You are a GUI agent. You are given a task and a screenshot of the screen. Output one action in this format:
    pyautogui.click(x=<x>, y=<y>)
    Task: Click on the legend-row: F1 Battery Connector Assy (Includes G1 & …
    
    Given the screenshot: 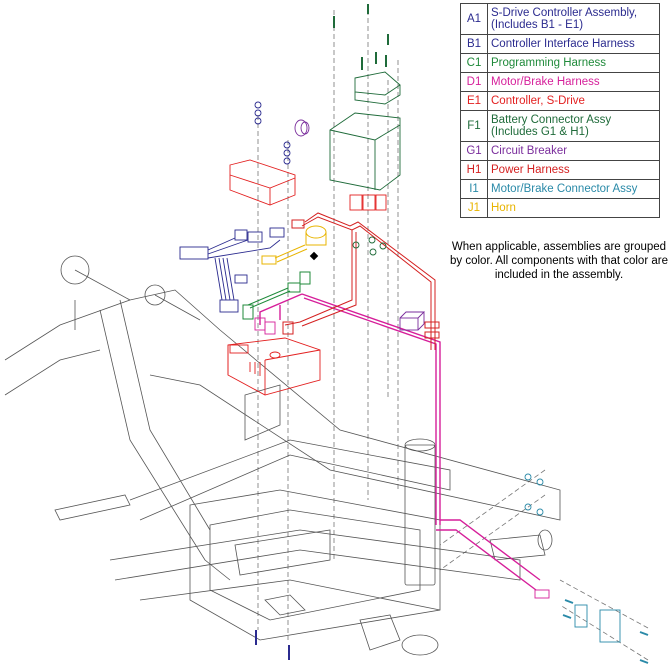 What is the action you would take?
    pyautogui.click(x=560, y=126)
    